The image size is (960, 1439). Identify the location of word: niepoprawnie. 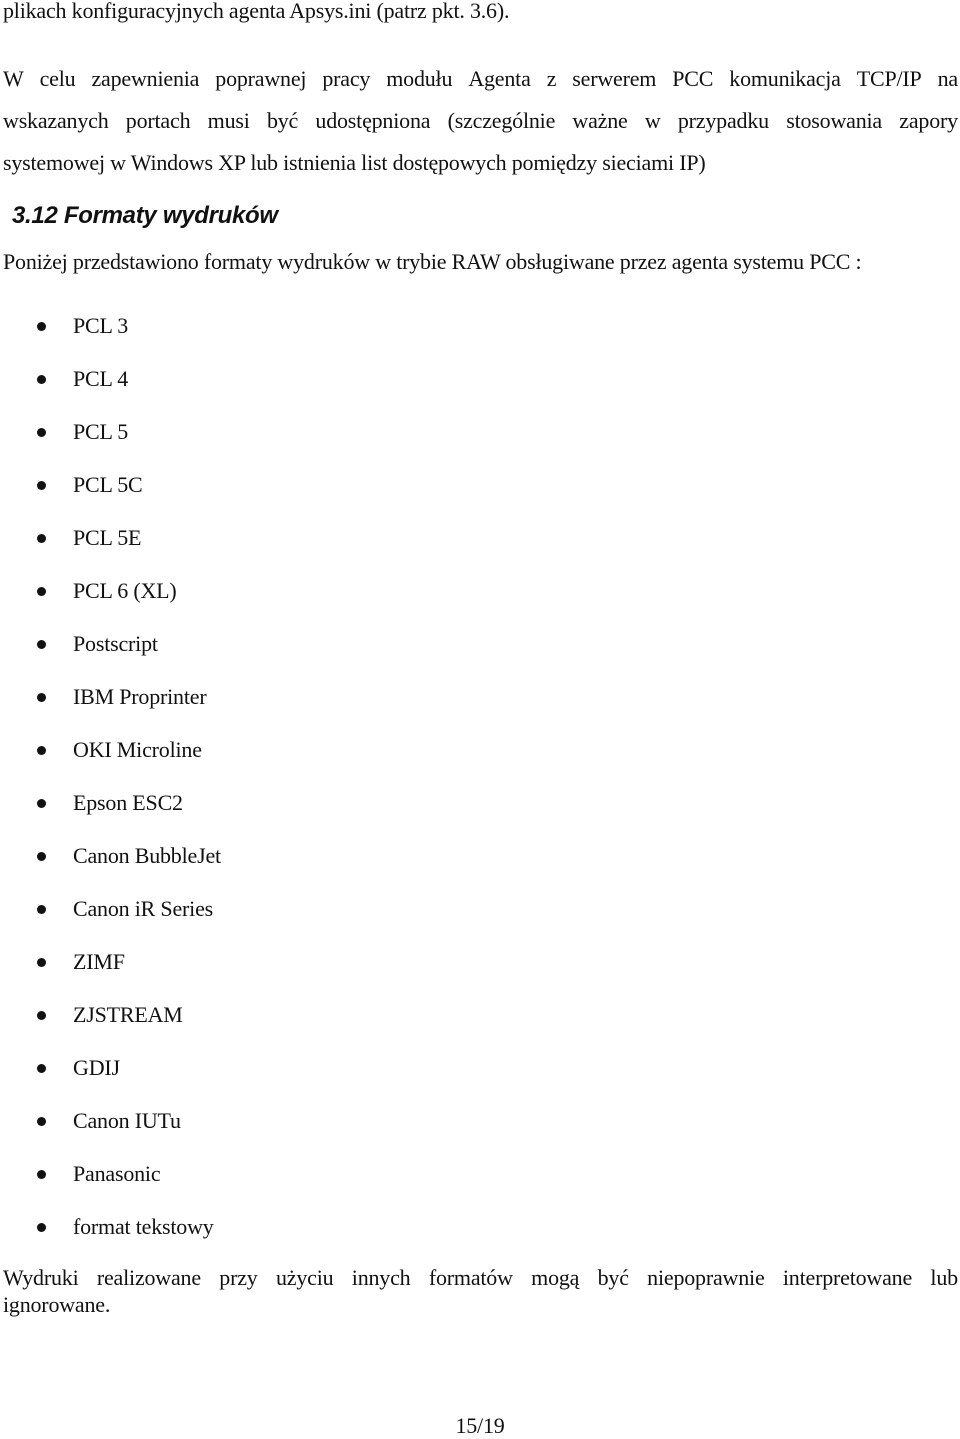
(706, 1277).